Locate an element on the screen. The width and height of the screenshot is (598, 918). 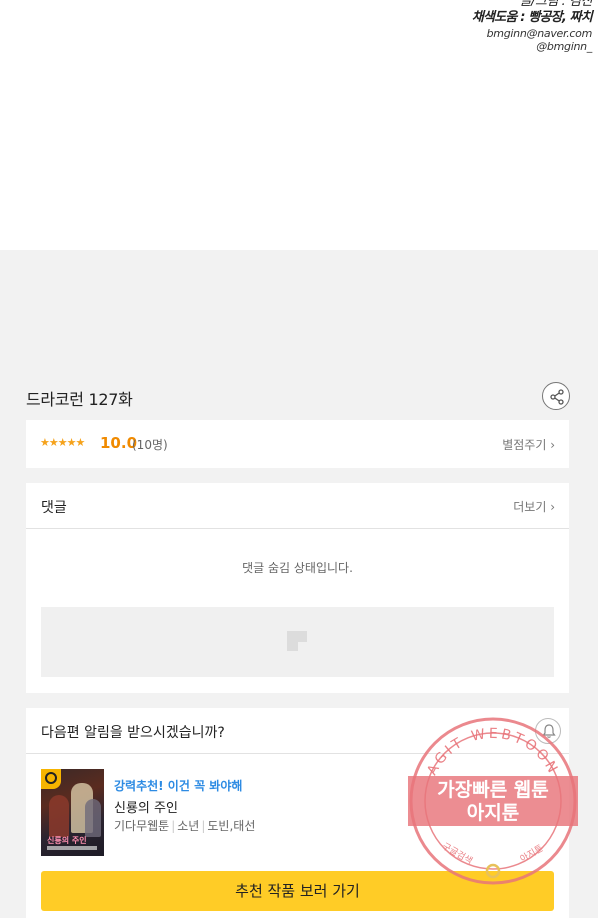
ad-banner is located at coordinates (297, 642).